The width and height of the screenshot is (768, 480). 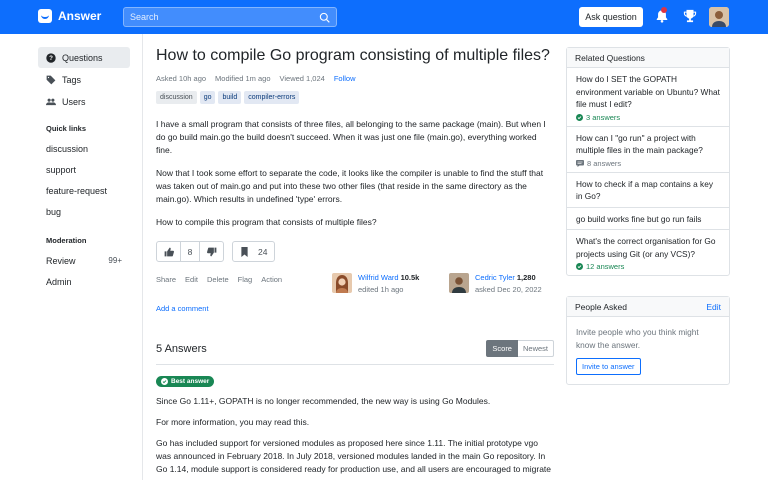 What do you see at coordinates (648, 58) in the screenshot?
I see `related-questions-header: Related Questions` at bounding box center [648, 58].